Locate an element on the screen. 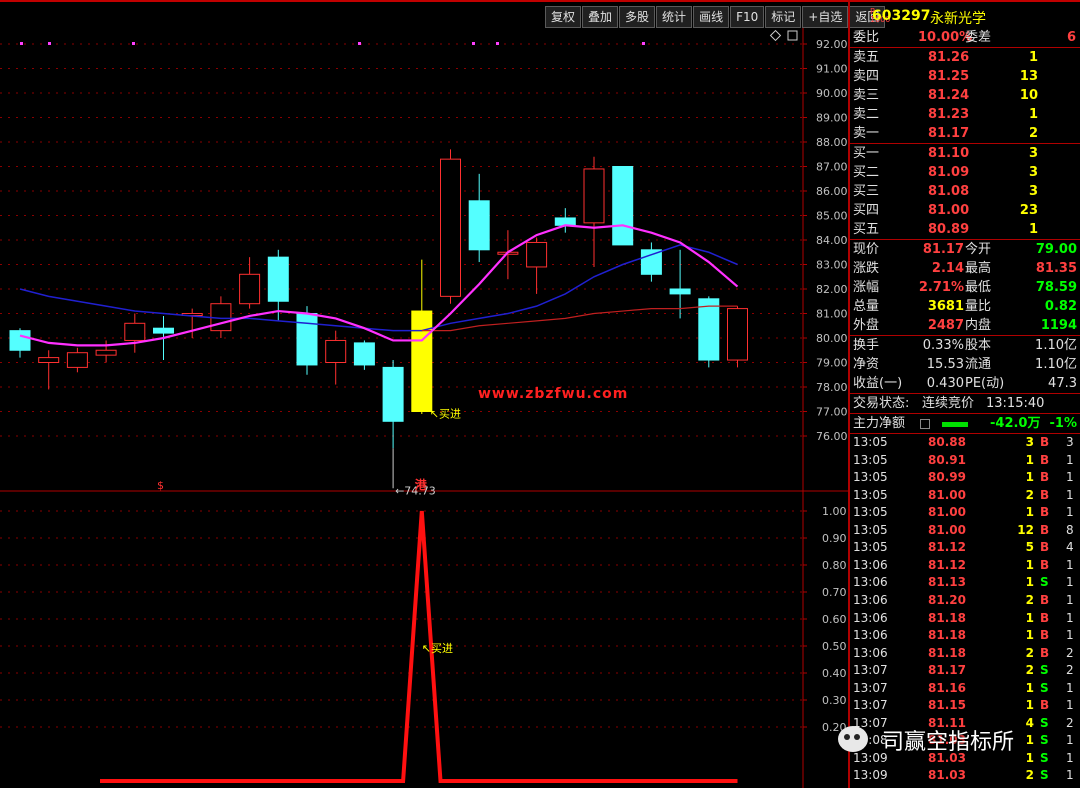 This screenshot has height=788, width=1080. quote-value-2: 0.82 is located at coordinates (1060, 306).